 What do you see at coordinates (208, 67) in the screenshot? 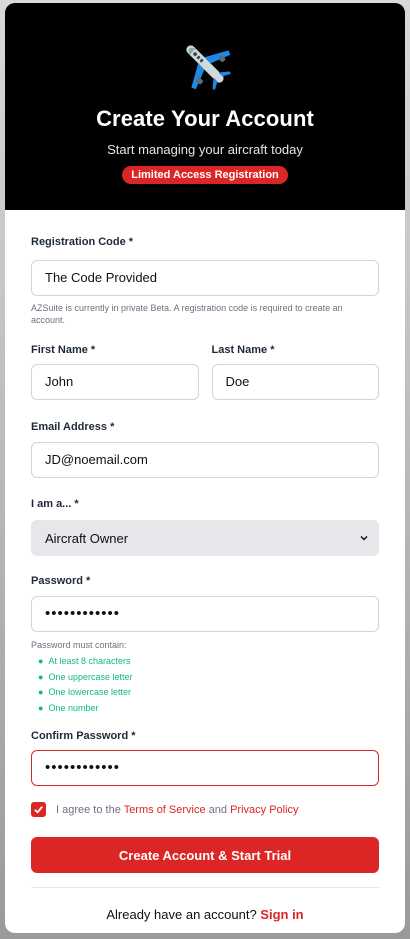
I see `airplane-icon` at bounding box center [208, 67].